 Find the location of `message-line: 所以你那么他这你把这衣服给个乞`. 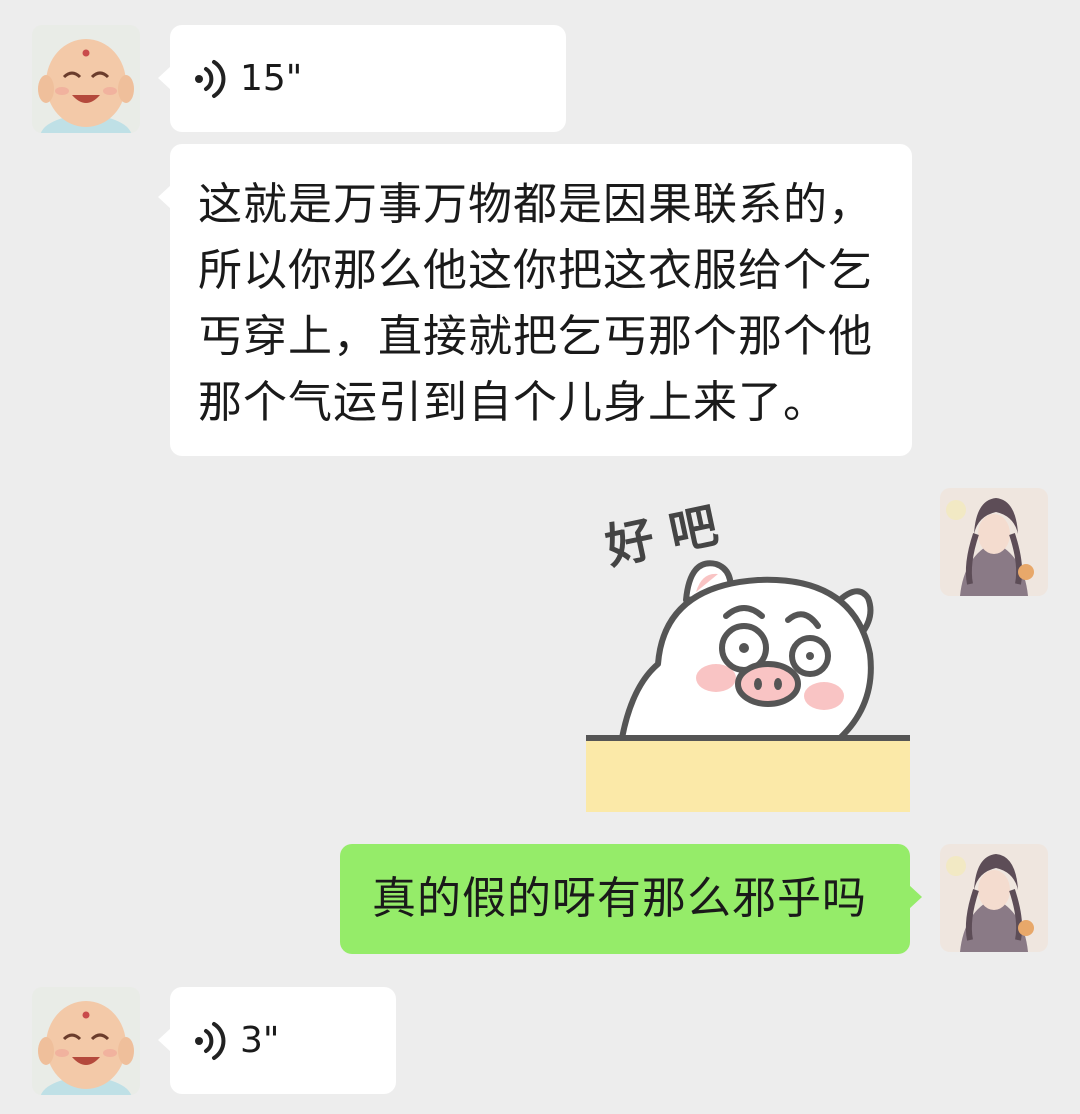

message-line: 所以你那么他这你把这衣服给个乞 is located at coordinates (535, 270).